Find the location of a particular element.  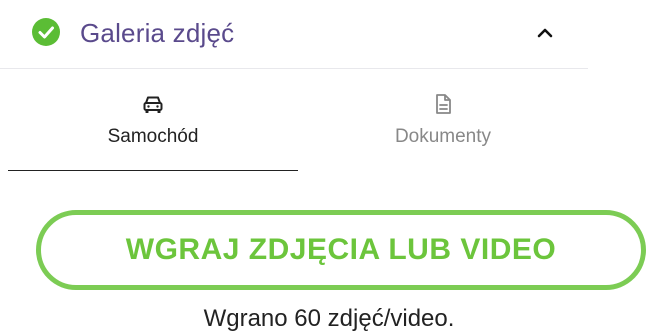

car-icon is located at coordinates (153, 104).